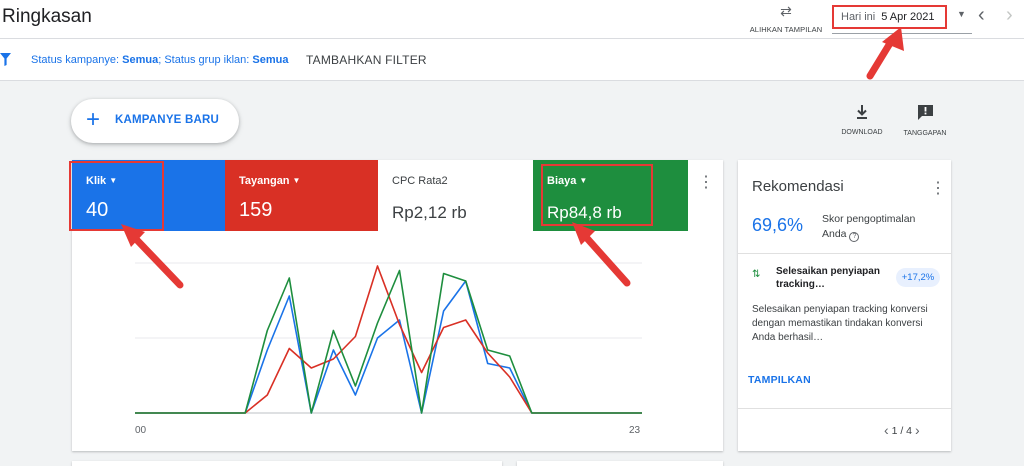  I want to click on lower-card-right, so click(620, 463).